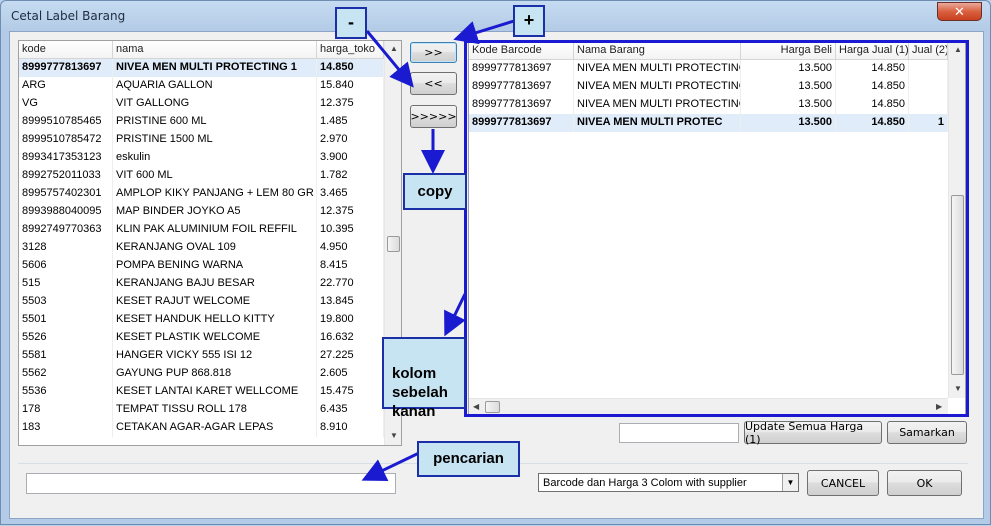 The height and width of the screenshot is (526, 991). Describe the element at coordinates (66, 68) in the screenshot. I see `table-cell: 8999777813697` at that location.